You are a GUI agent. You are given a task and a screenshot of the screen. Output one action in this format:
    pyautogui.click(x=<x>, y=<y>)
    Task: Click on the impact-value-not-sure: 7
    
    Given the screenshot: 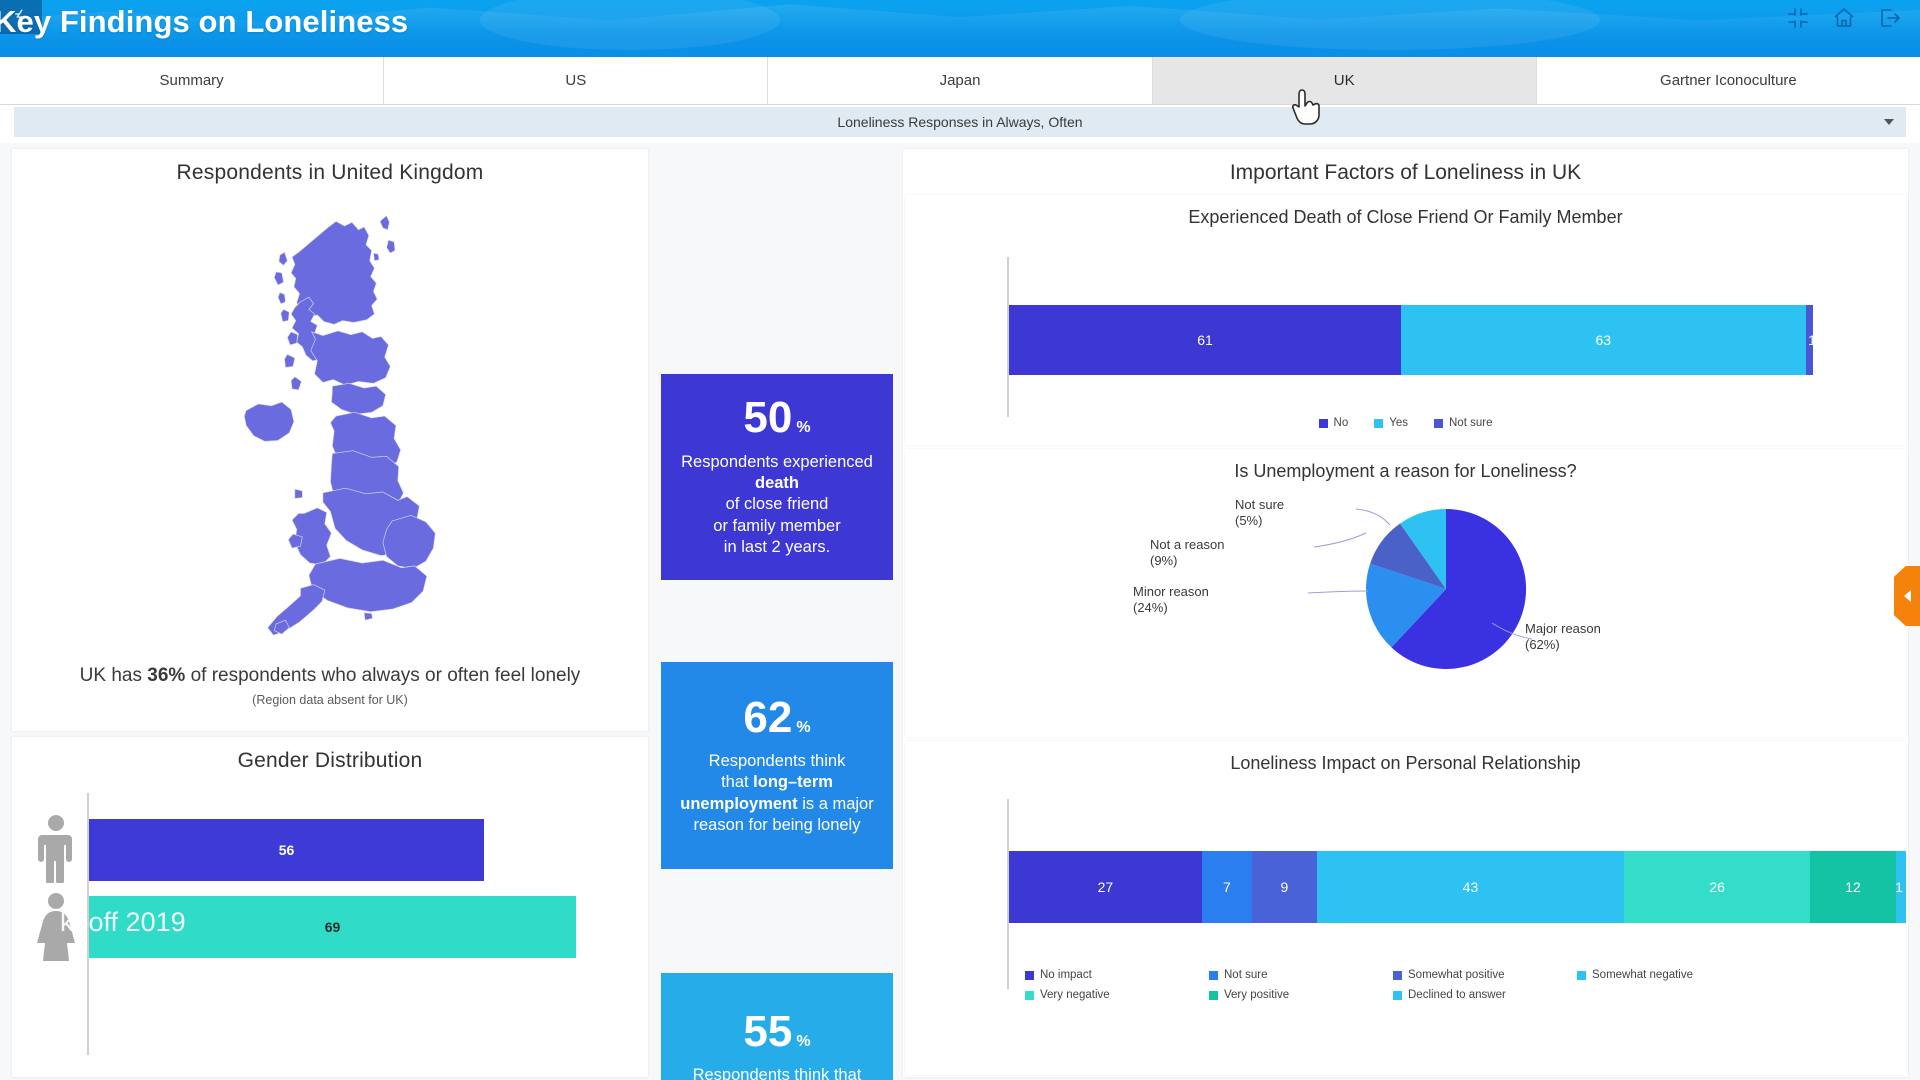 What is the action you would take?
    pyautogui.click(x=1227, y=887)
    